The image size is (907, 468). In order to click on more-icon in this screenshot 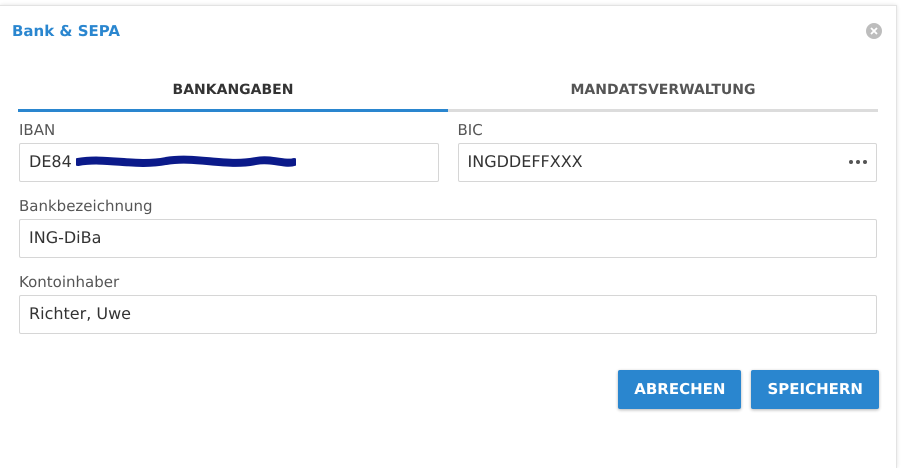, I will do `click(858, 162)`.